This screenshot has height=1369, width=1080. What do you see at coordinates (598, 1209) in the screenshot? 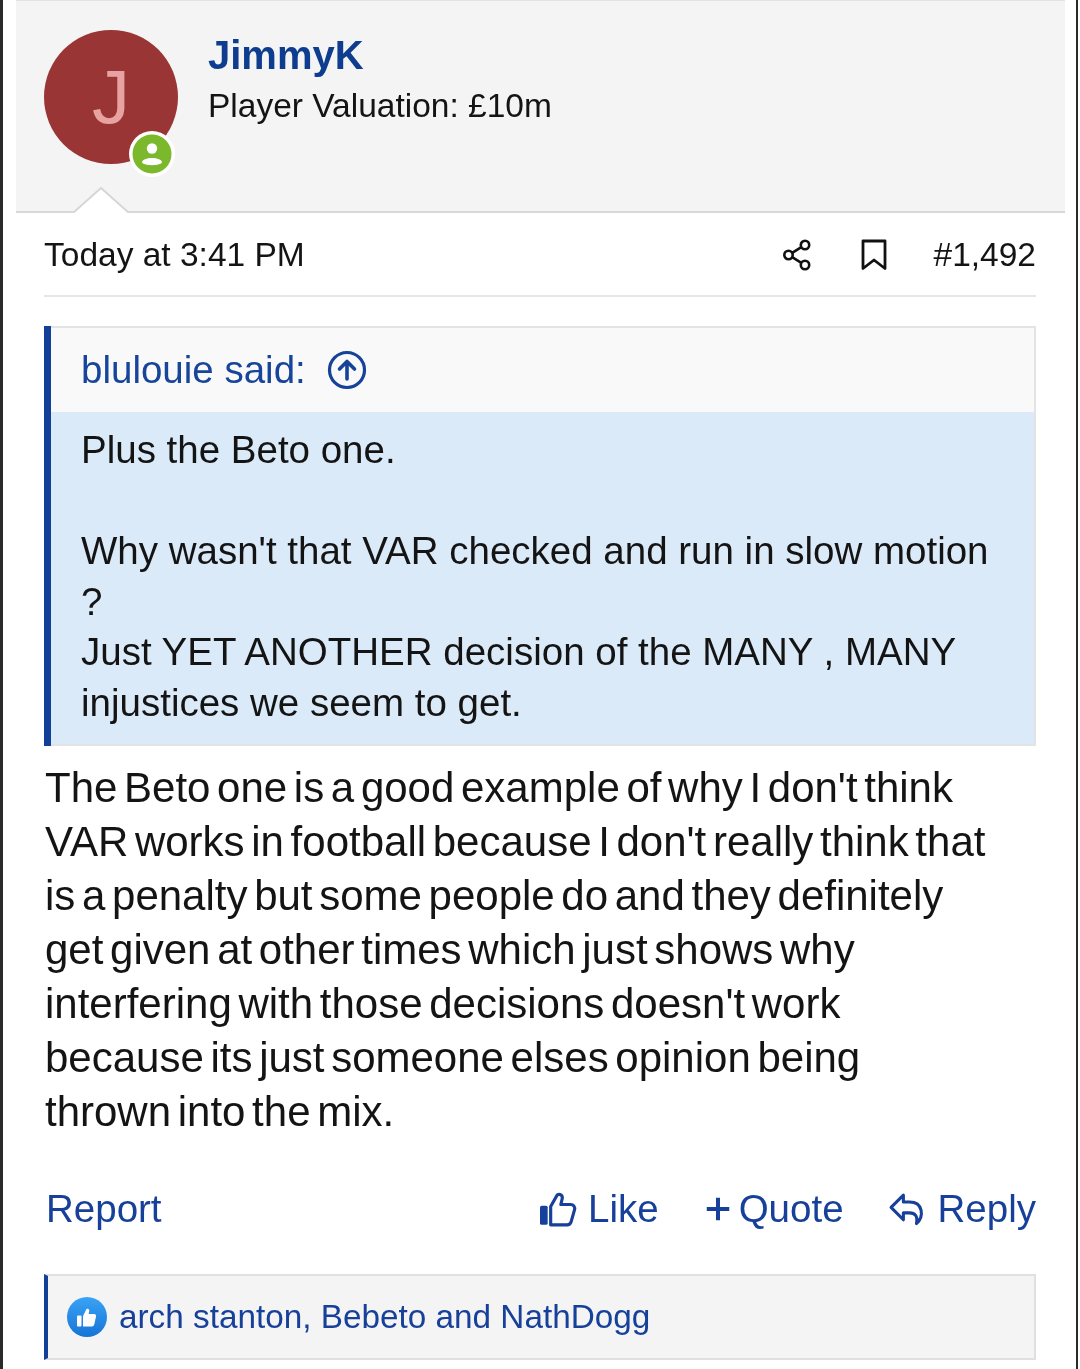
I see `post-action-link: Like` at bounding box center [598, 1209].